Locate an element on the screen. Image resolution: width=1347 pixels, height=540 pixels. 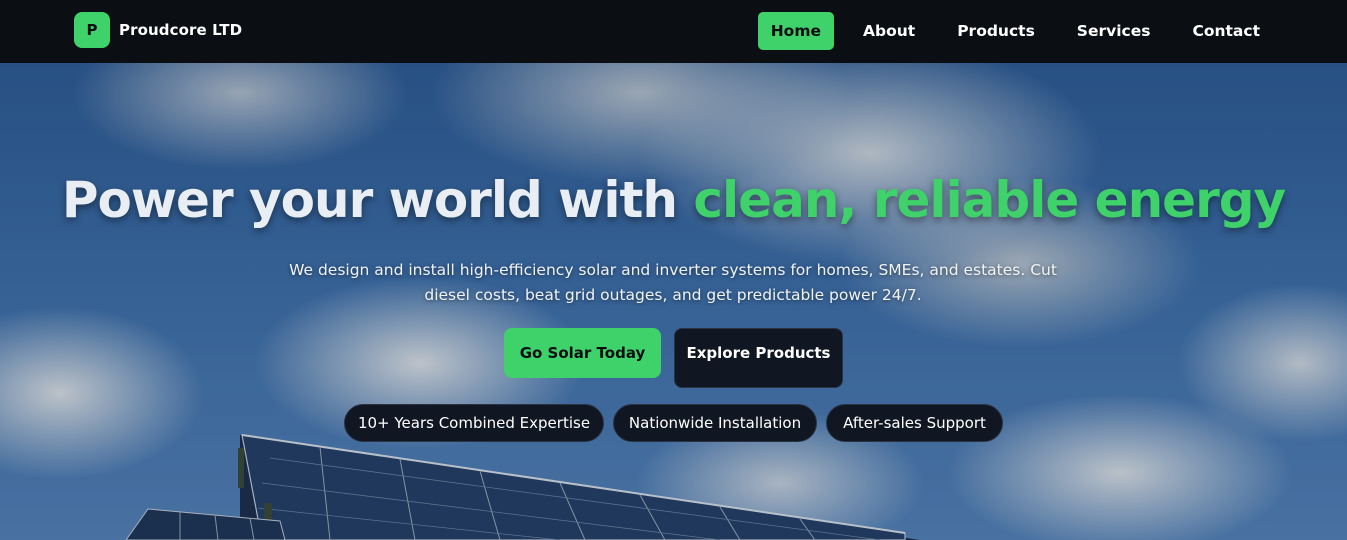
brand-logo: P is located at coordinates (92, 30).